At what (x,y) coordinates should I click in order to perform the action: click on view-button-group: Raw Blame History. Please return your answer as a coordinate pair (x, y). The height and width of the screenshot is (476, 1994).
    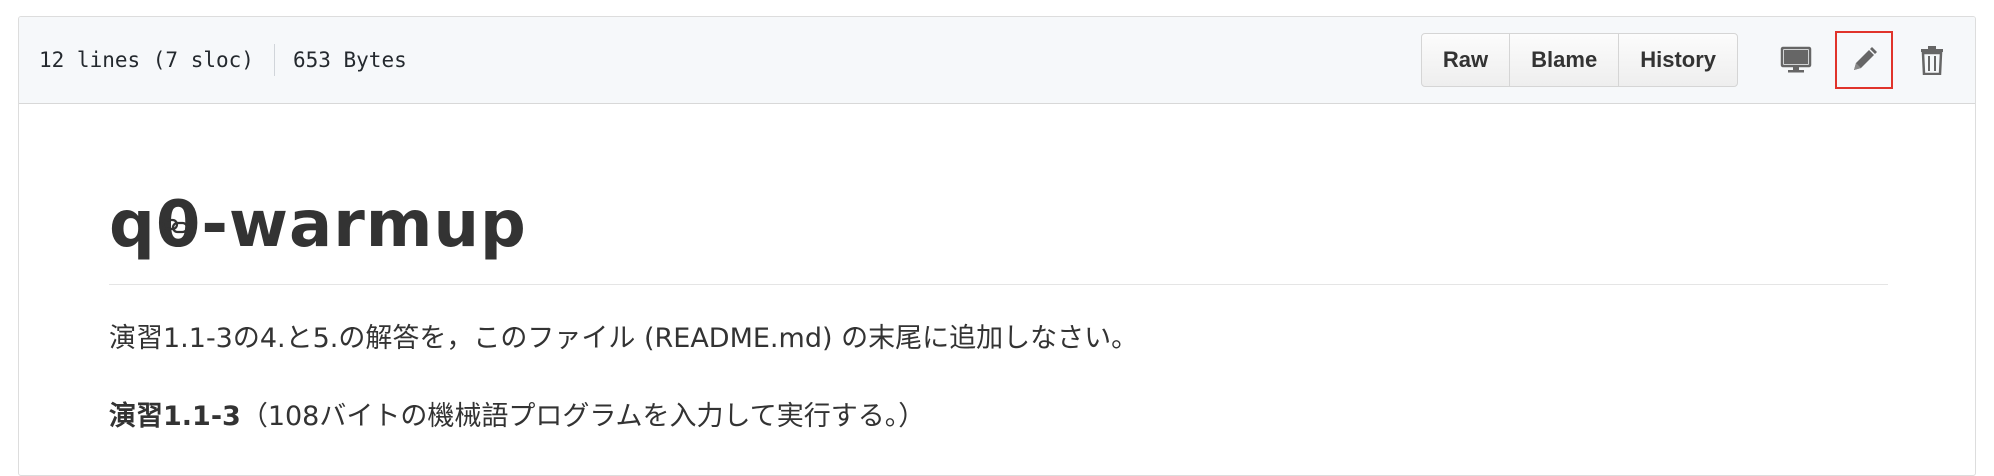
    Looking at the image, I should click on (1579, 60).